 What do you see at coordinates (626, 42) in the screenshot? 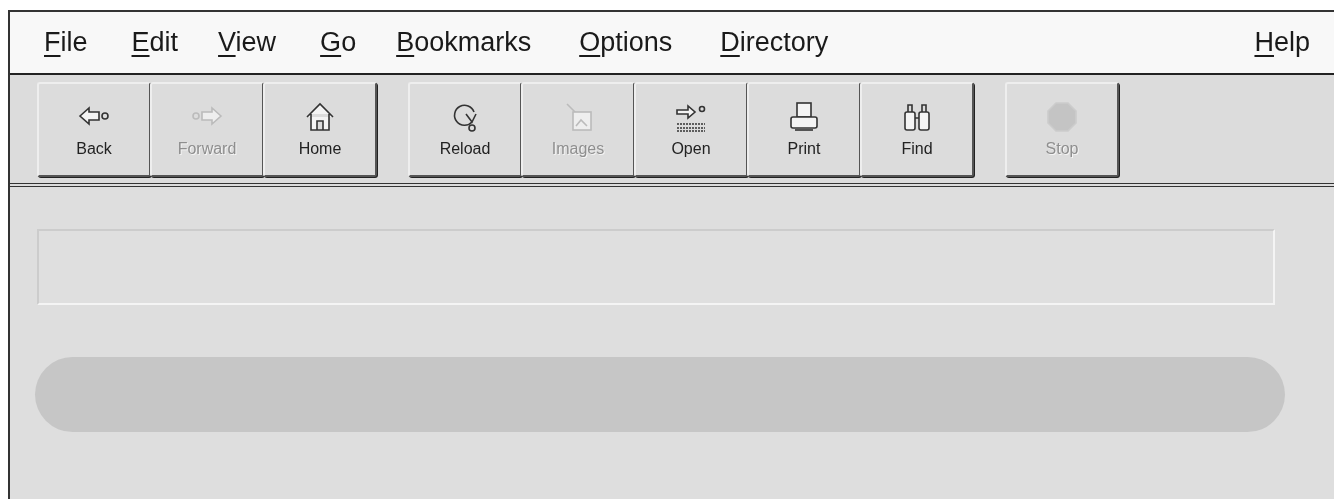
I see `menu-item: Options` at bounding box center [626, 42].